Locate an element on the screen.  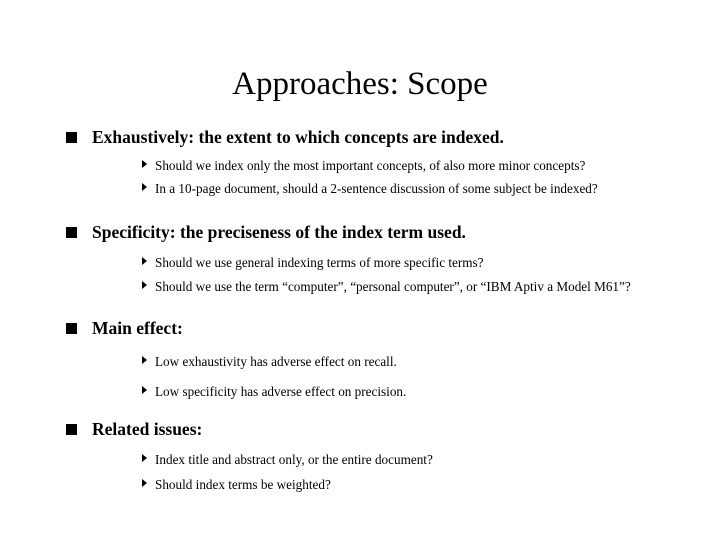
bullet-level1-label: Main effect: is located at coordinates (137, 328).